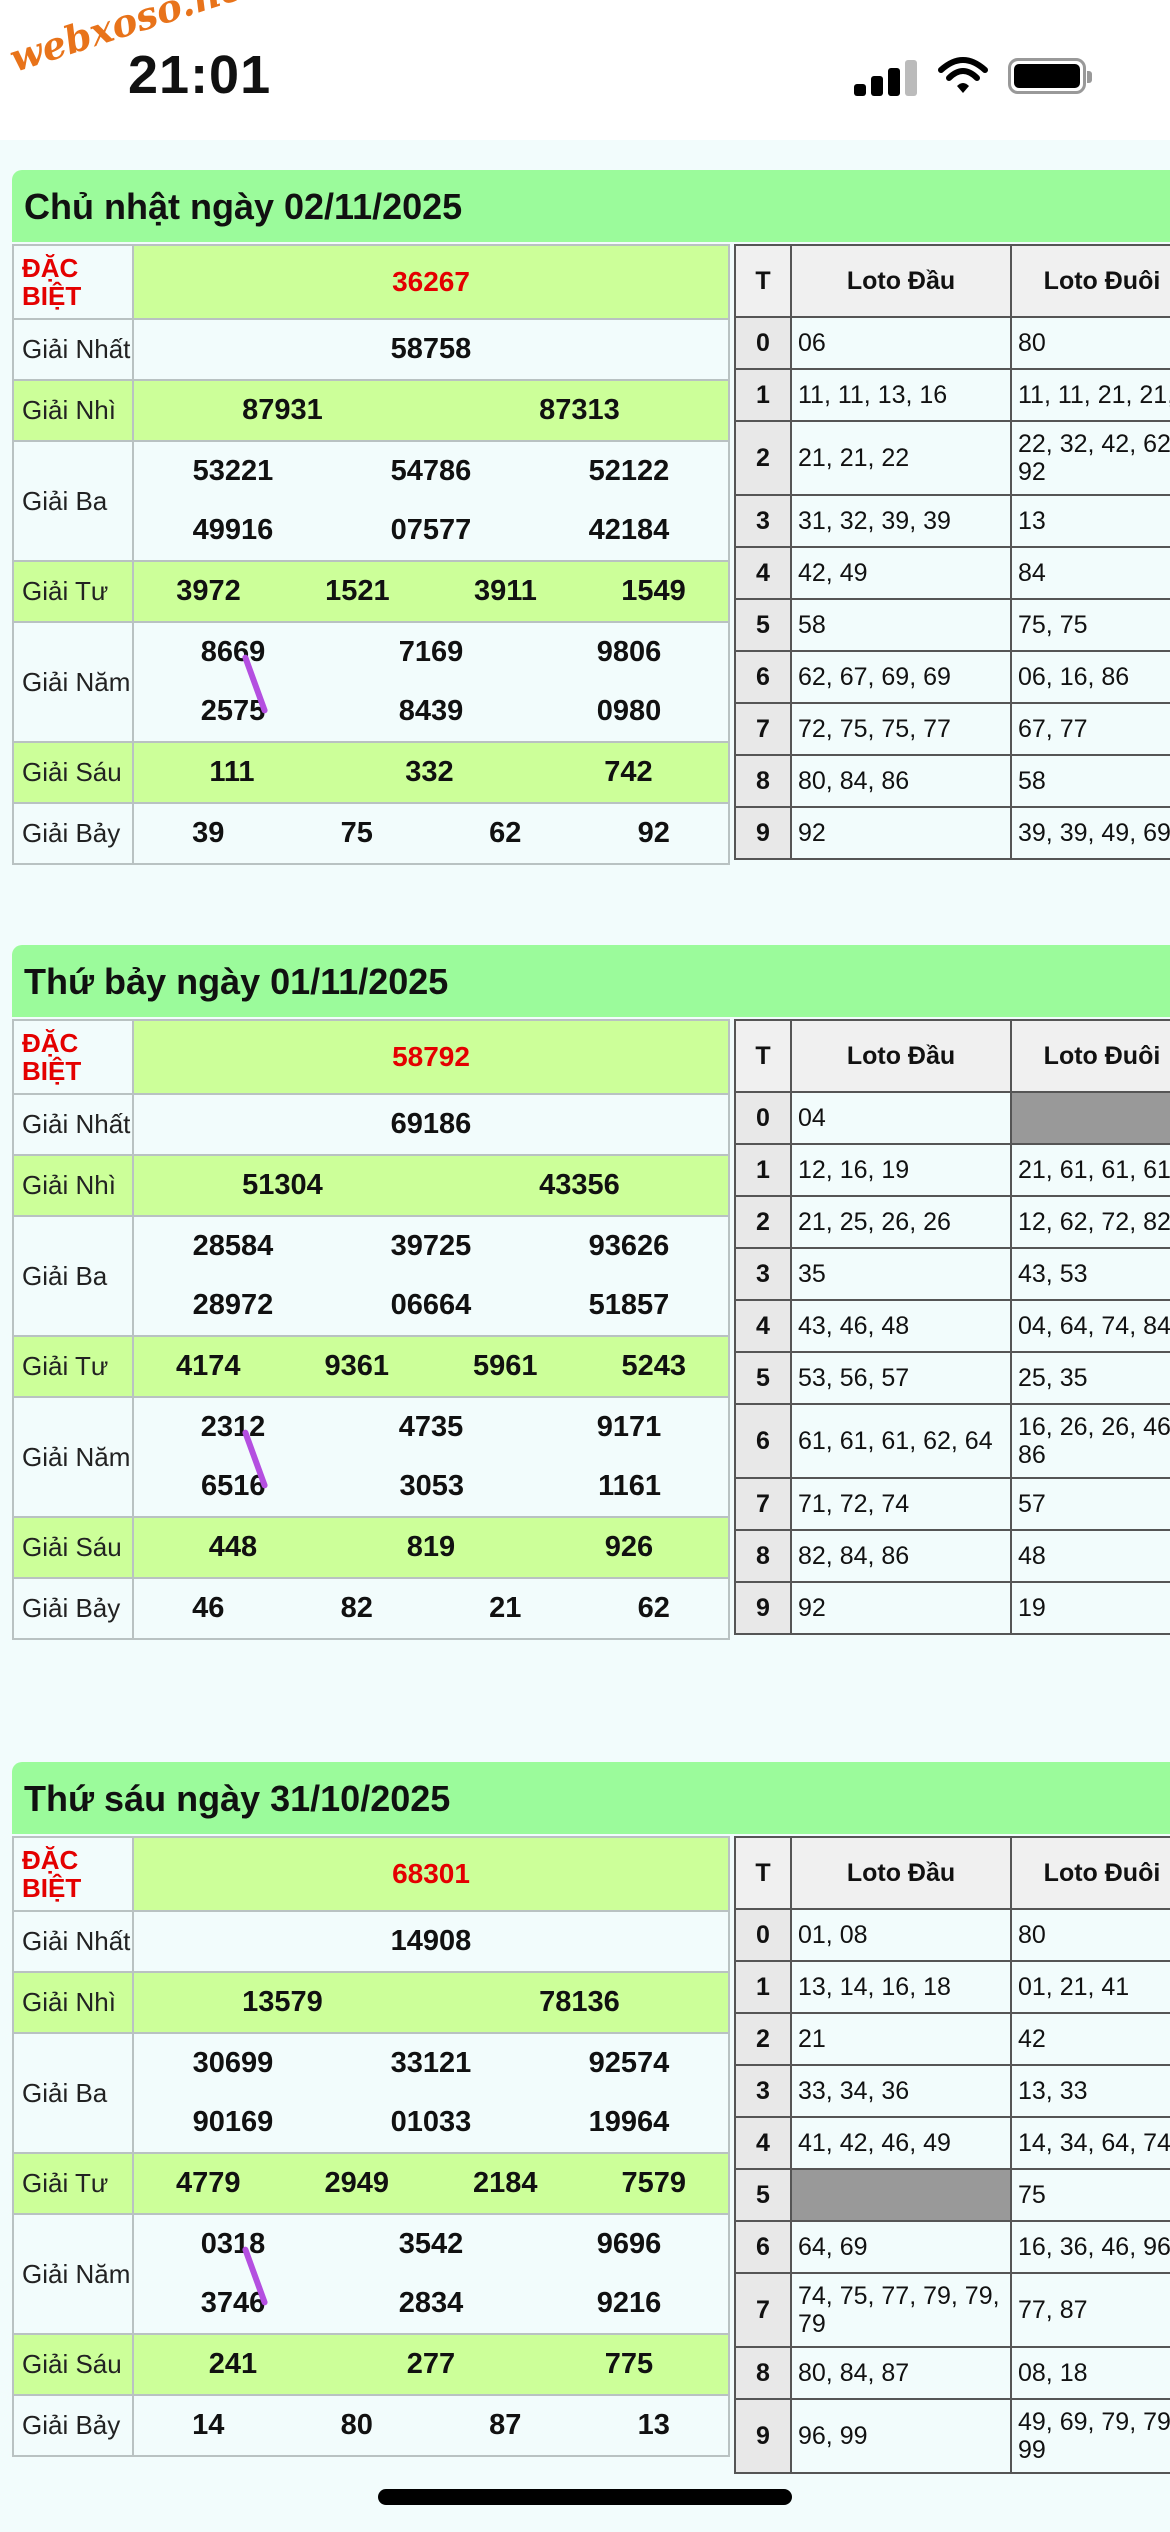 The width and height of the screenshot is (1170, 2532). Describe the element at coordinates (629, 2063) in the screenshot. I see `prize-number: 92574` at that location.